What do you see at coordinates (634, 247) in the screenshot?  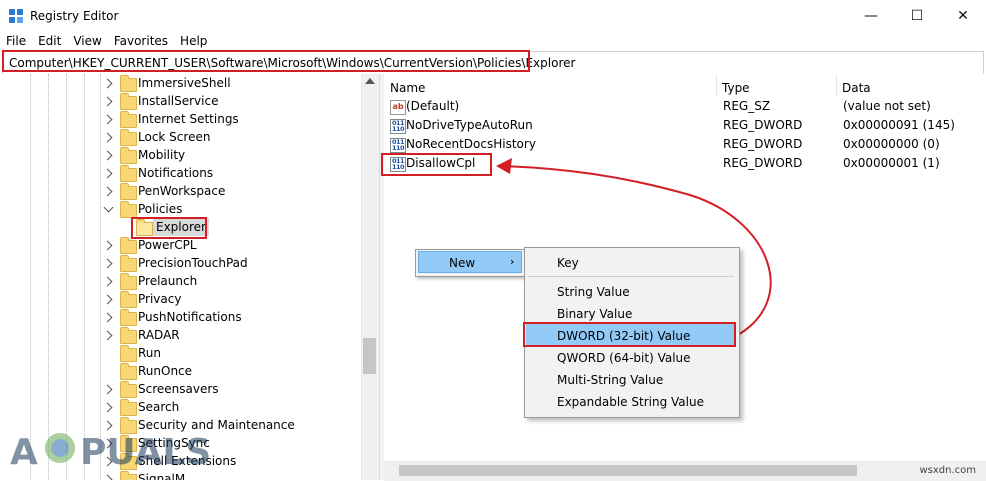 I see `annotation-arrow` at bounding box center [634, 247].